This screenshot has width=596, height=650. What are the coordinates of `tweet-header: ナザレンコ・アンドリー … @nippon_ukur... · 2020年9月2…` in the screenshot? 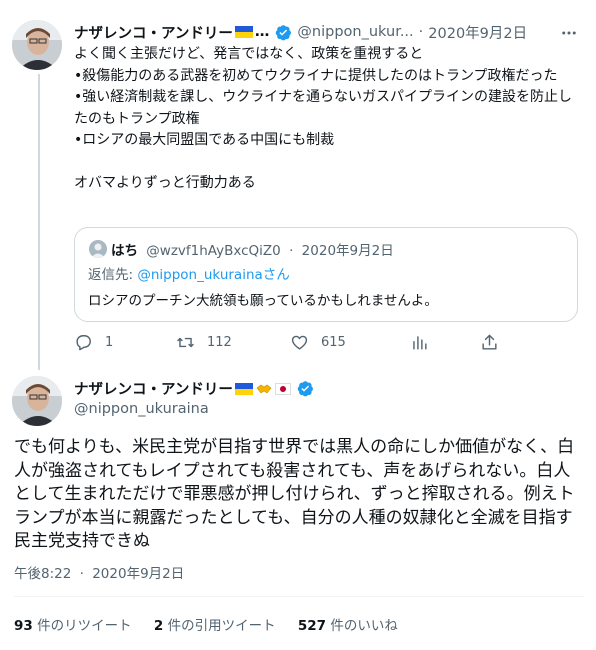 It's located at (300, 32).